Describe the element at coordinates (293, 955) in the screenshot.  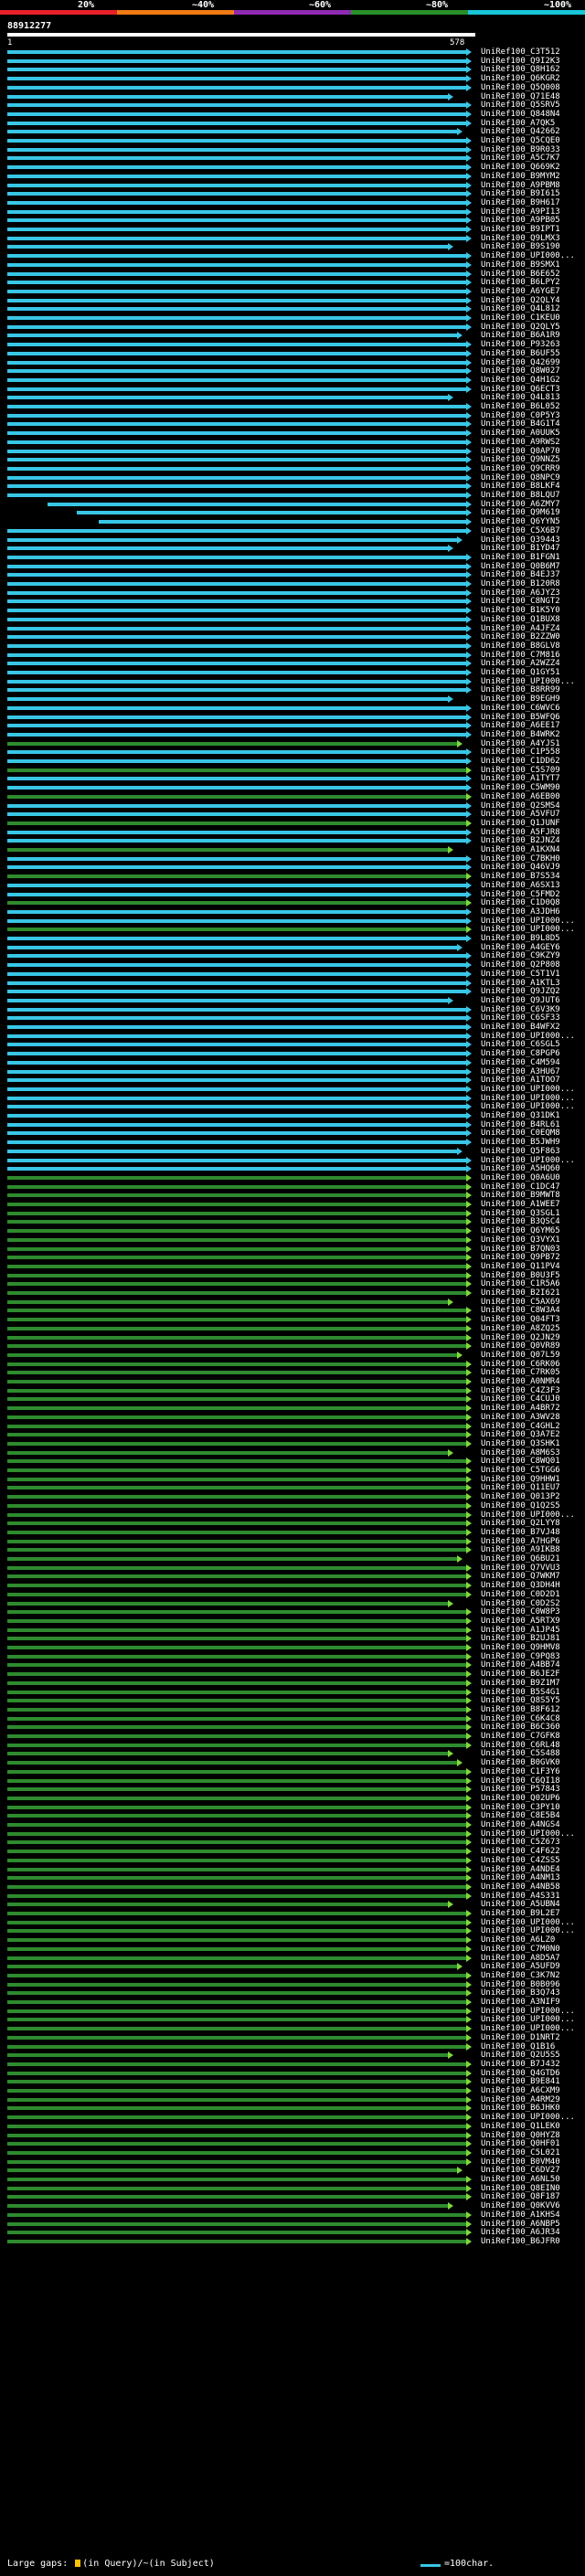
I see `hit-row: UniRef100_C9KZY9` at that location.